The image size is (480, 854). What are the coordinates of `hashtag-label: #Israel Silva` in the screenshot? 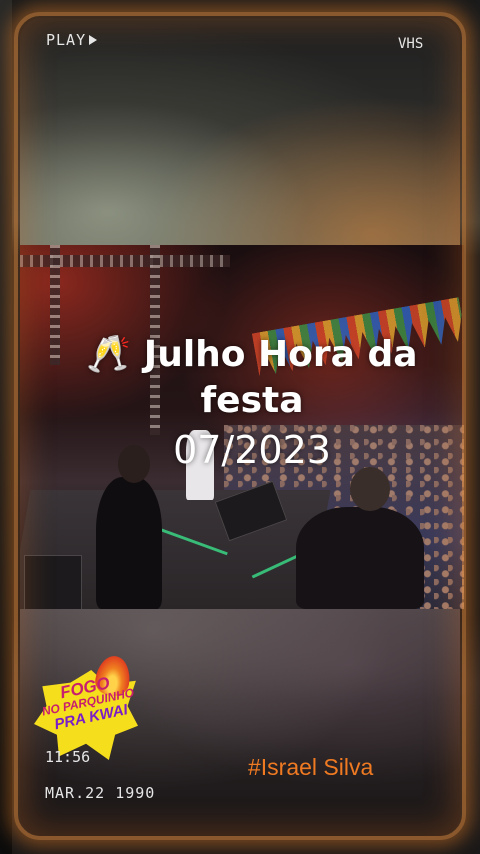 It's located at (310, 767).